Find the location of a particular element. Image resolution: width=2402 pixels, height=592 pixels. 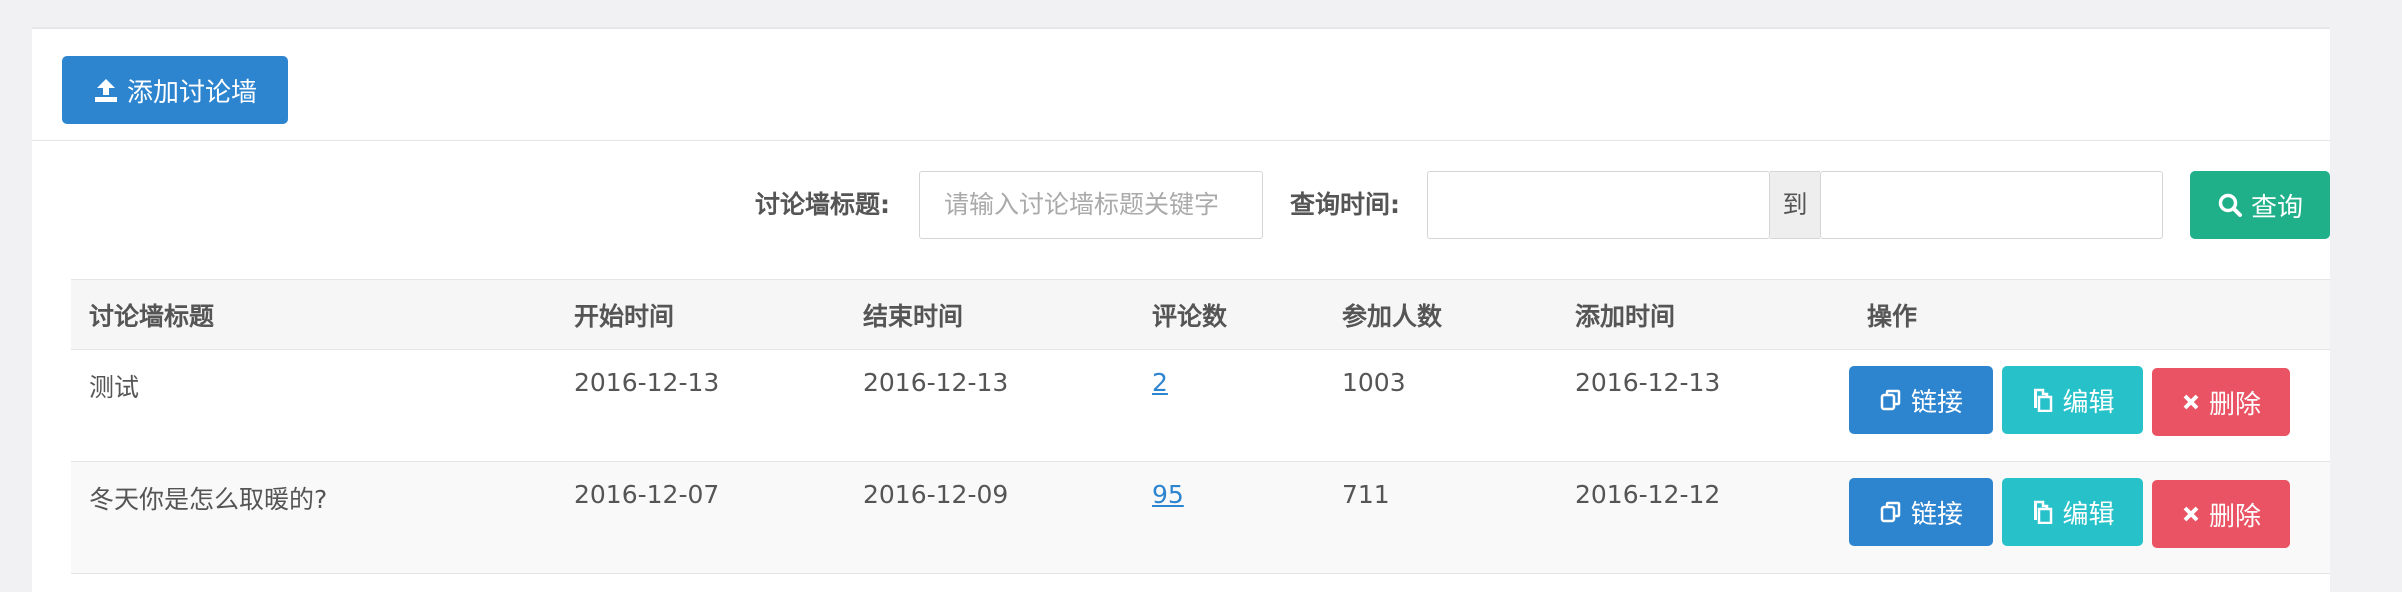

add-wall-button: 添加讨论墙 is located at coordinates (175, 90).